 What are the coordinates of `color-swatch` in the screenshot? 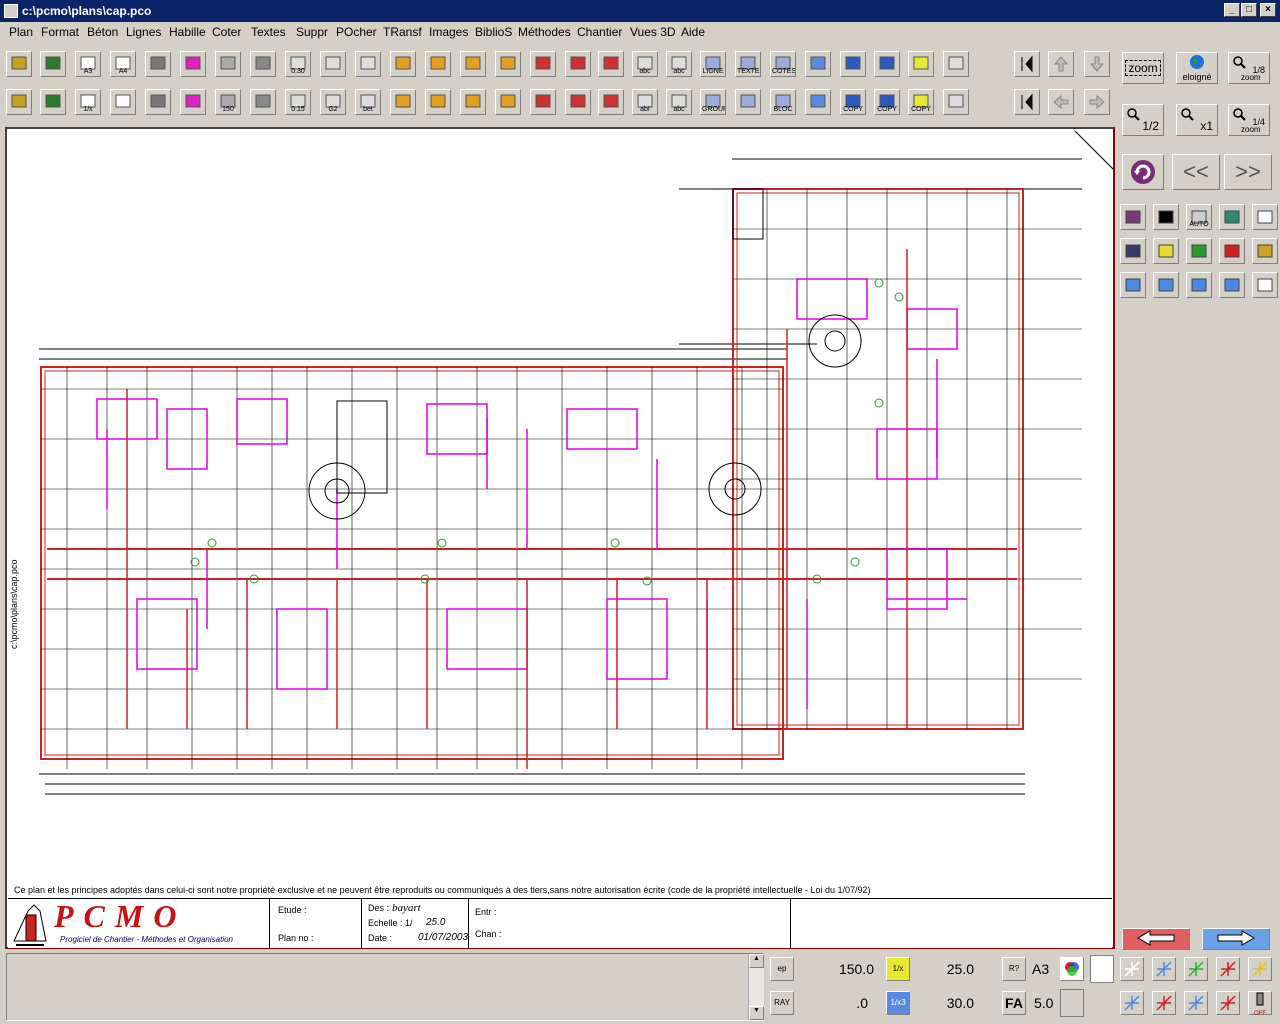 It's located at (1102, 969).